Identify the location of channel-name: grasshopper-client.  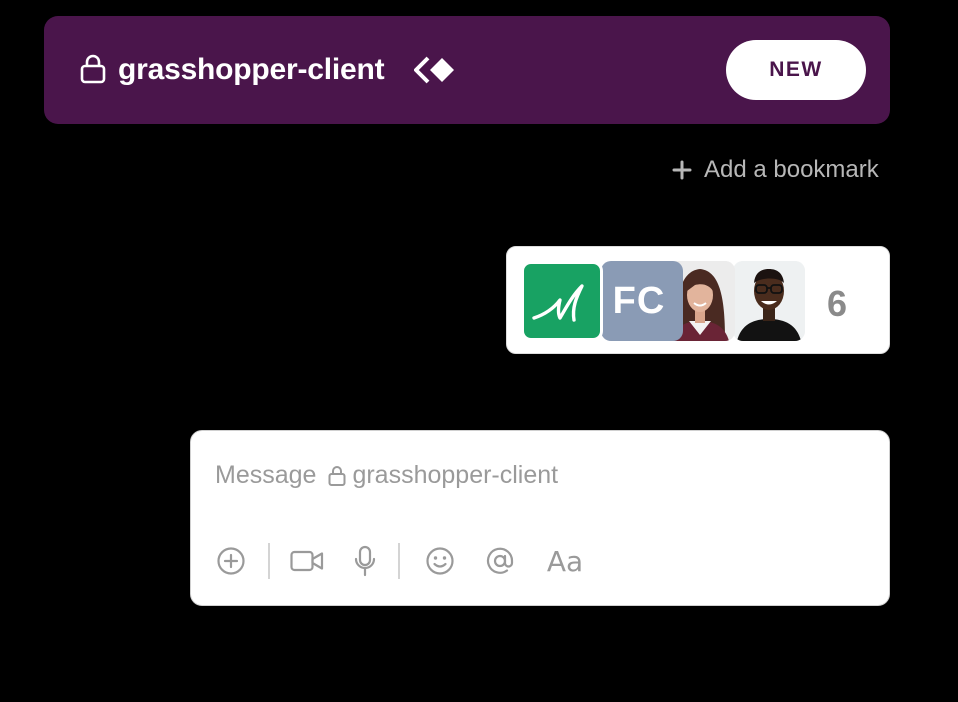
(251, 70).